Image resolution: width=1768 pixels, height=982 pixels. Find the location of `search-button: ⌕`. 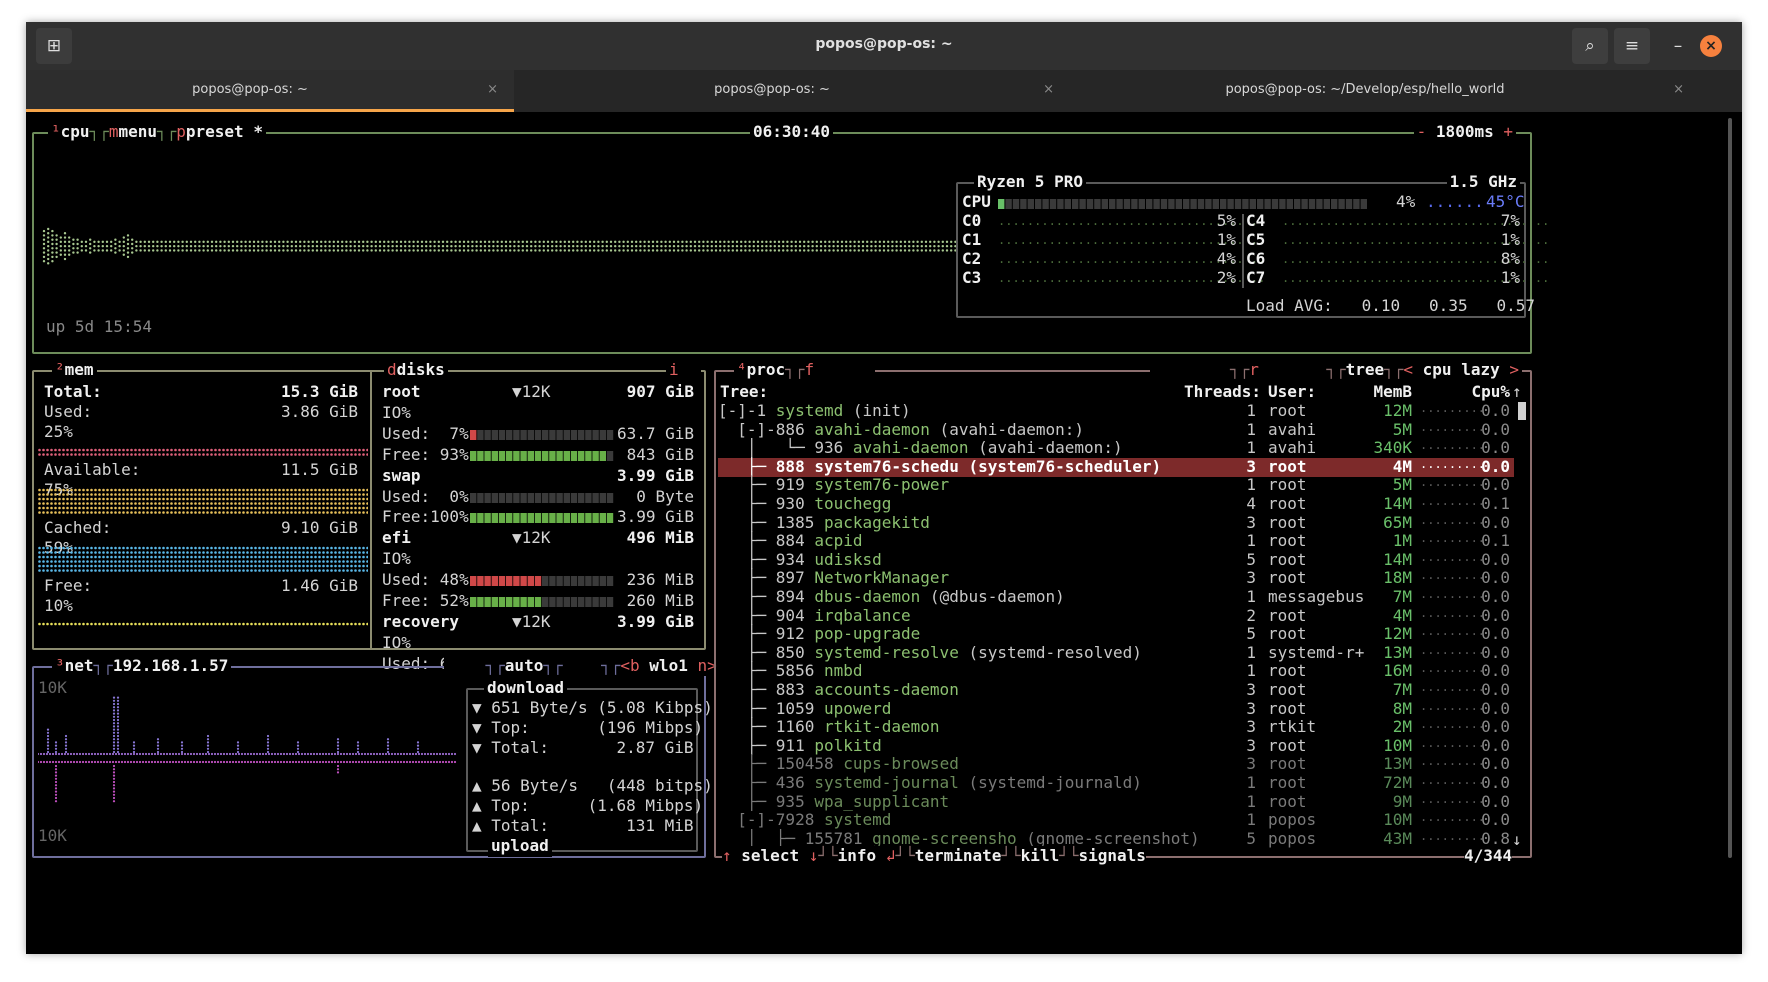

search-button: ⌕ is located at coordinates (1590, 46).